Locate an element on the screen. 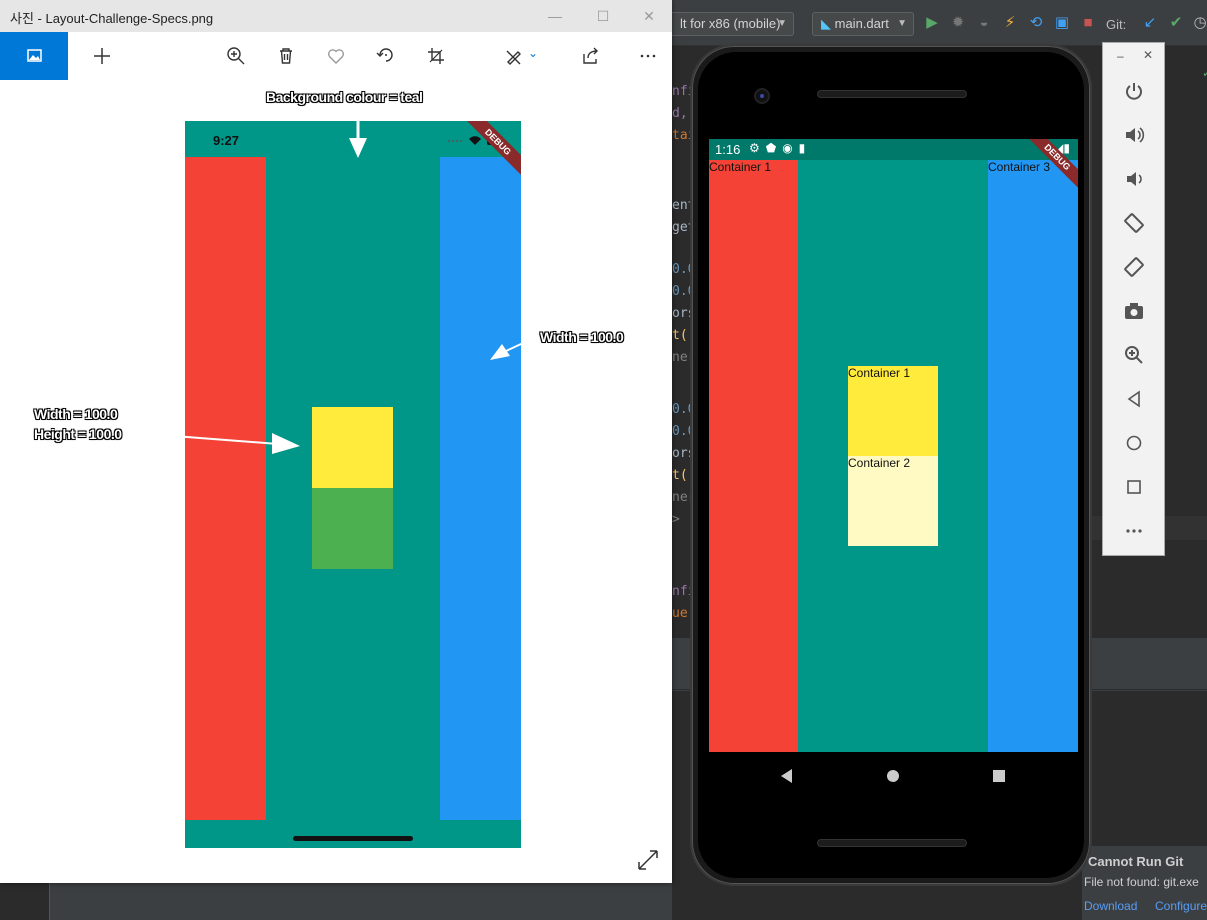 The height and width of the screenshot is (920, 1207). earpiece is located at coordinates (892, 94).